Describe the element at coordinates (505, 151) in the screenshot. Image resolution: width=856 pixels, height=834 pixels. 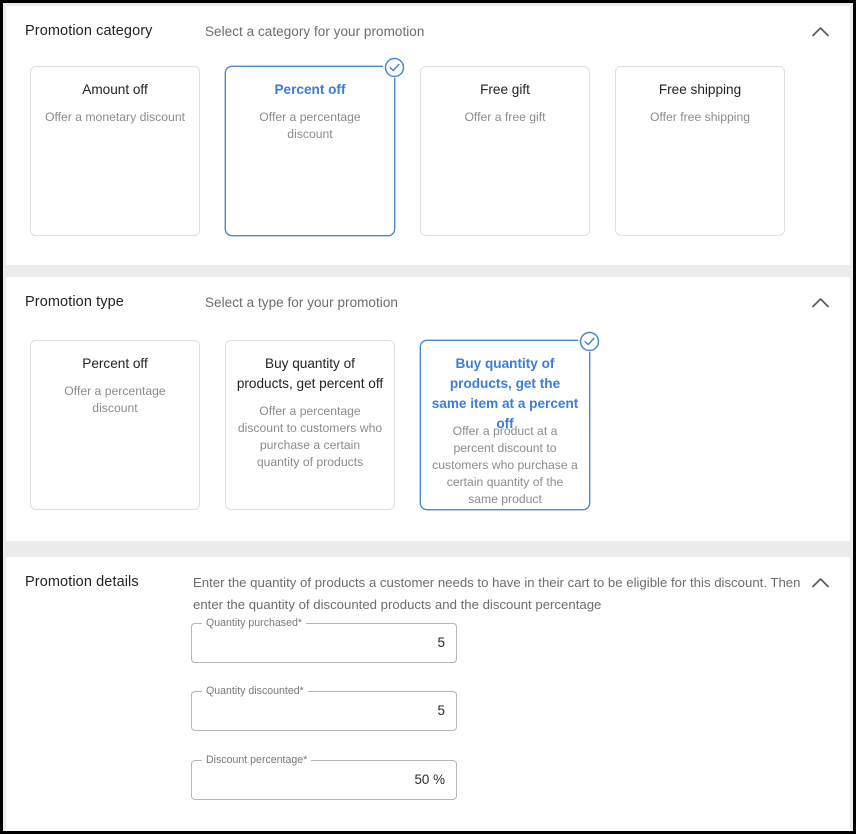
I see `category-card-free-gift: Free gift Offer a free gift` at that location.